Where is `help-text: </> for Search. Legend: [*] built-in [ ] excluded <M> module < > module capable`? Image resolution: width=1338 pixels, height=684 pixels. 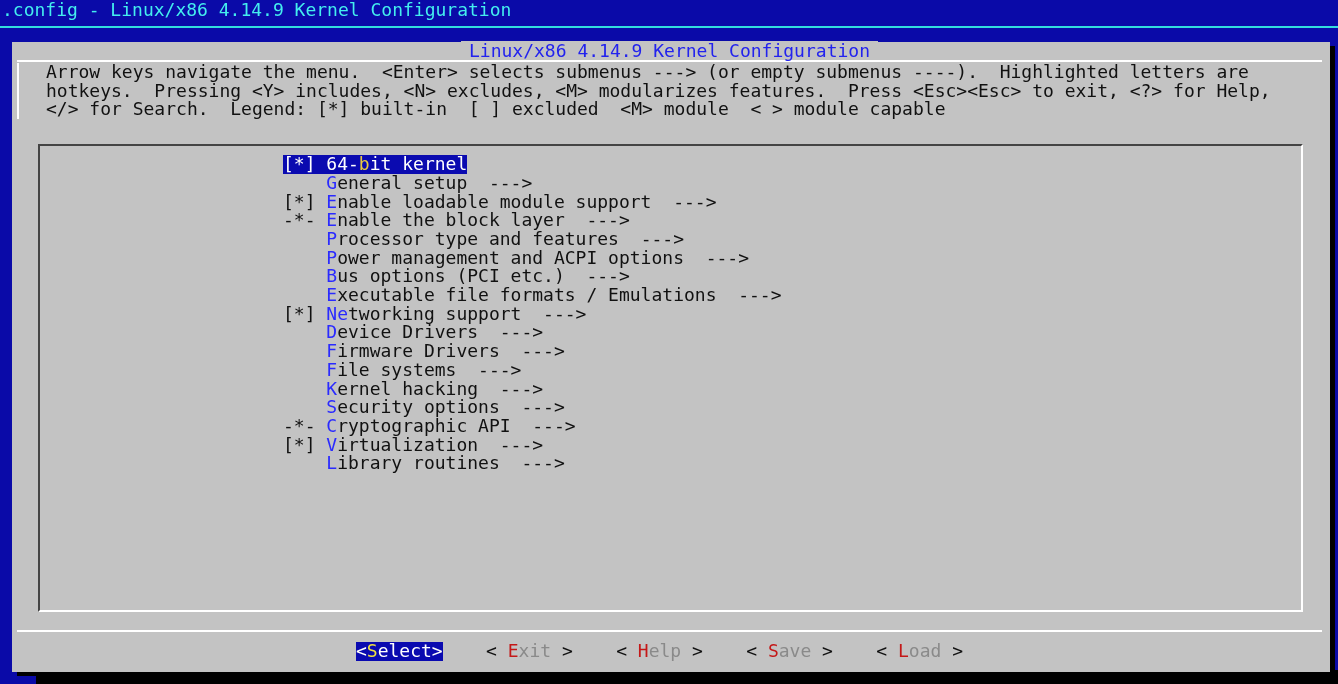
help-text: </> for Search. Legend: [*] built-in [ ] excluded <M> module < > module capable is located at coordinates (496, 110).